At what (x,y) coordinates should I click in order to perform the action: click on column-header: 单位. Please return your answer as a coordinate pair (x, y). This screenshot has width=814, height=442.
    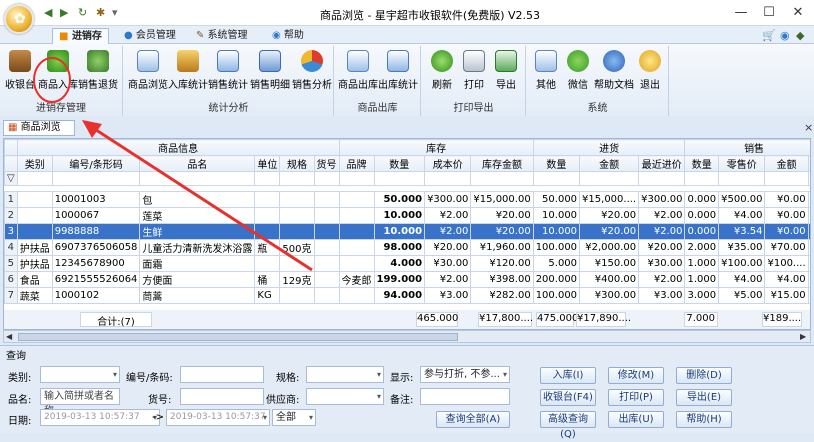
    Looking at the image, I should click on (267, 163).